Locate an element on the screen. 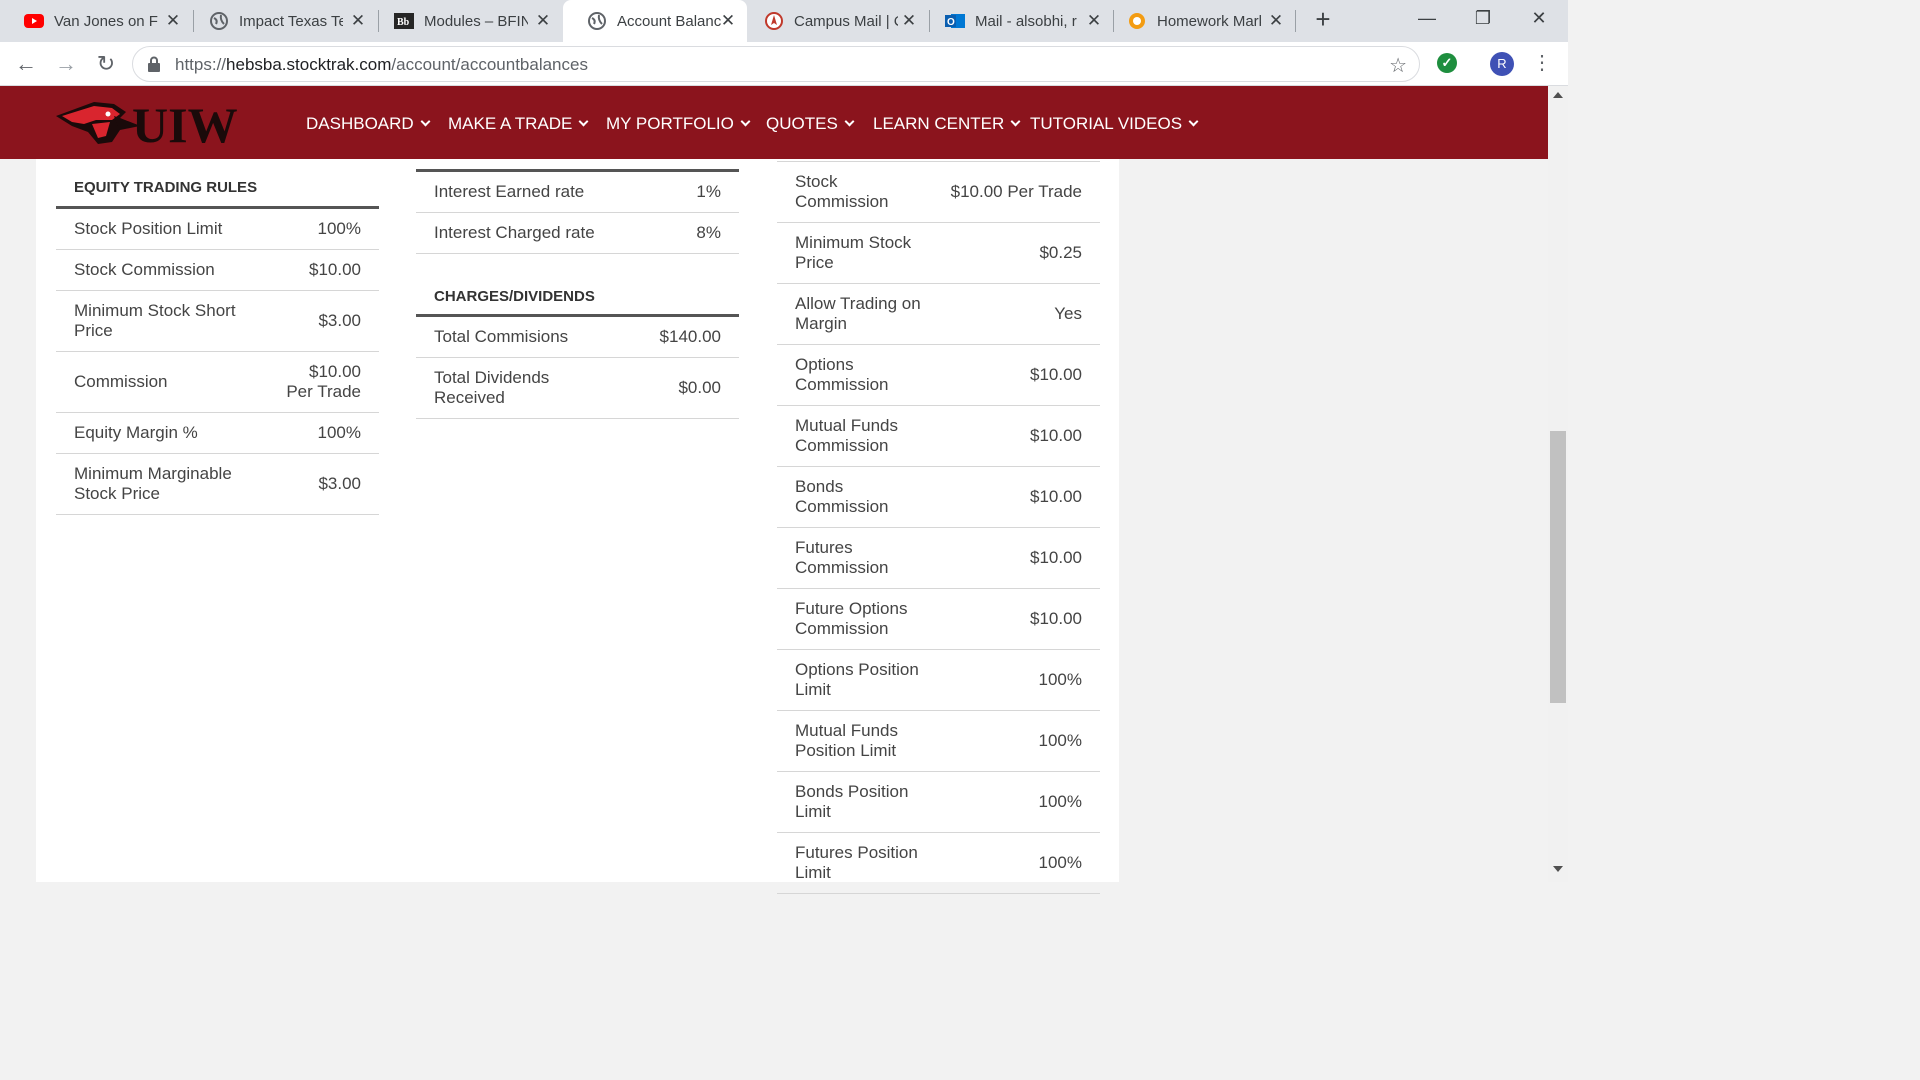  tab-title: Van Jones on Fox is located at coordinates (106, 21).